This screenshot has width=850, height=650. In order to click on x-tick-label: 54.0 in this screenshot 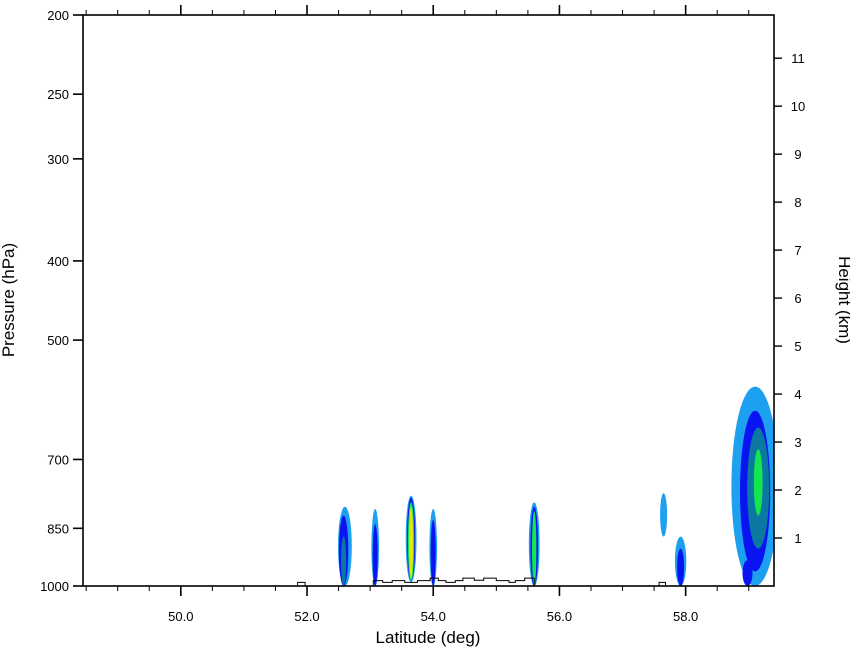, I will do `click(433, 616)`.